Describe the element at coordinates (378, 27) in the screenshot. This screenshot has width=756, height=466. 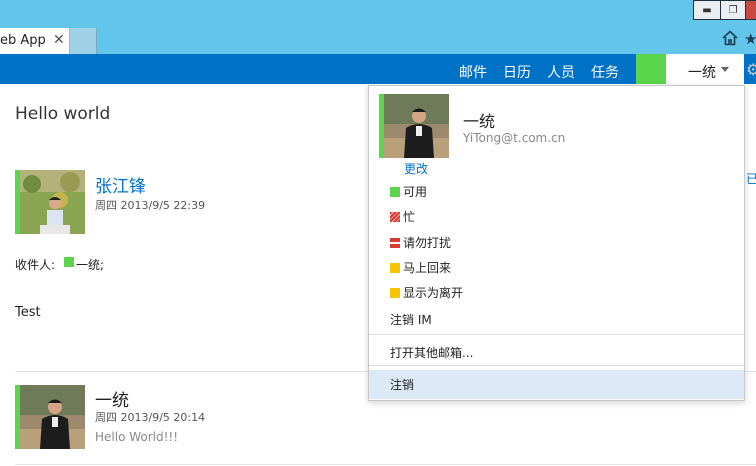
I see `browser-titlebar` at that location.